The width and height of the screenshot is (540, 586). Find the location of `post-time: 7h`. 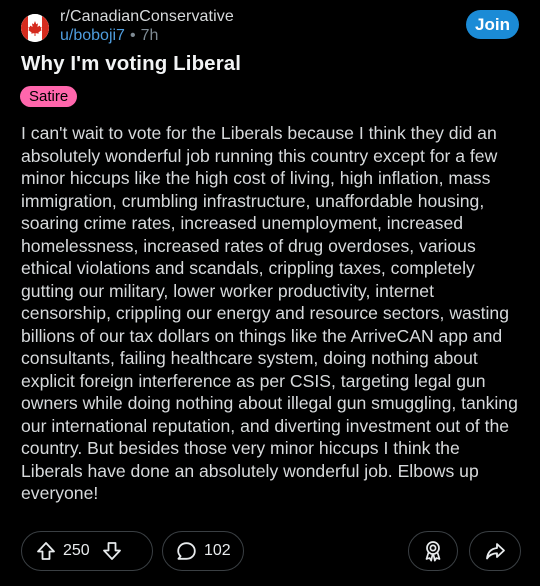

post-time: 7h is located at coordinates (149, 35).